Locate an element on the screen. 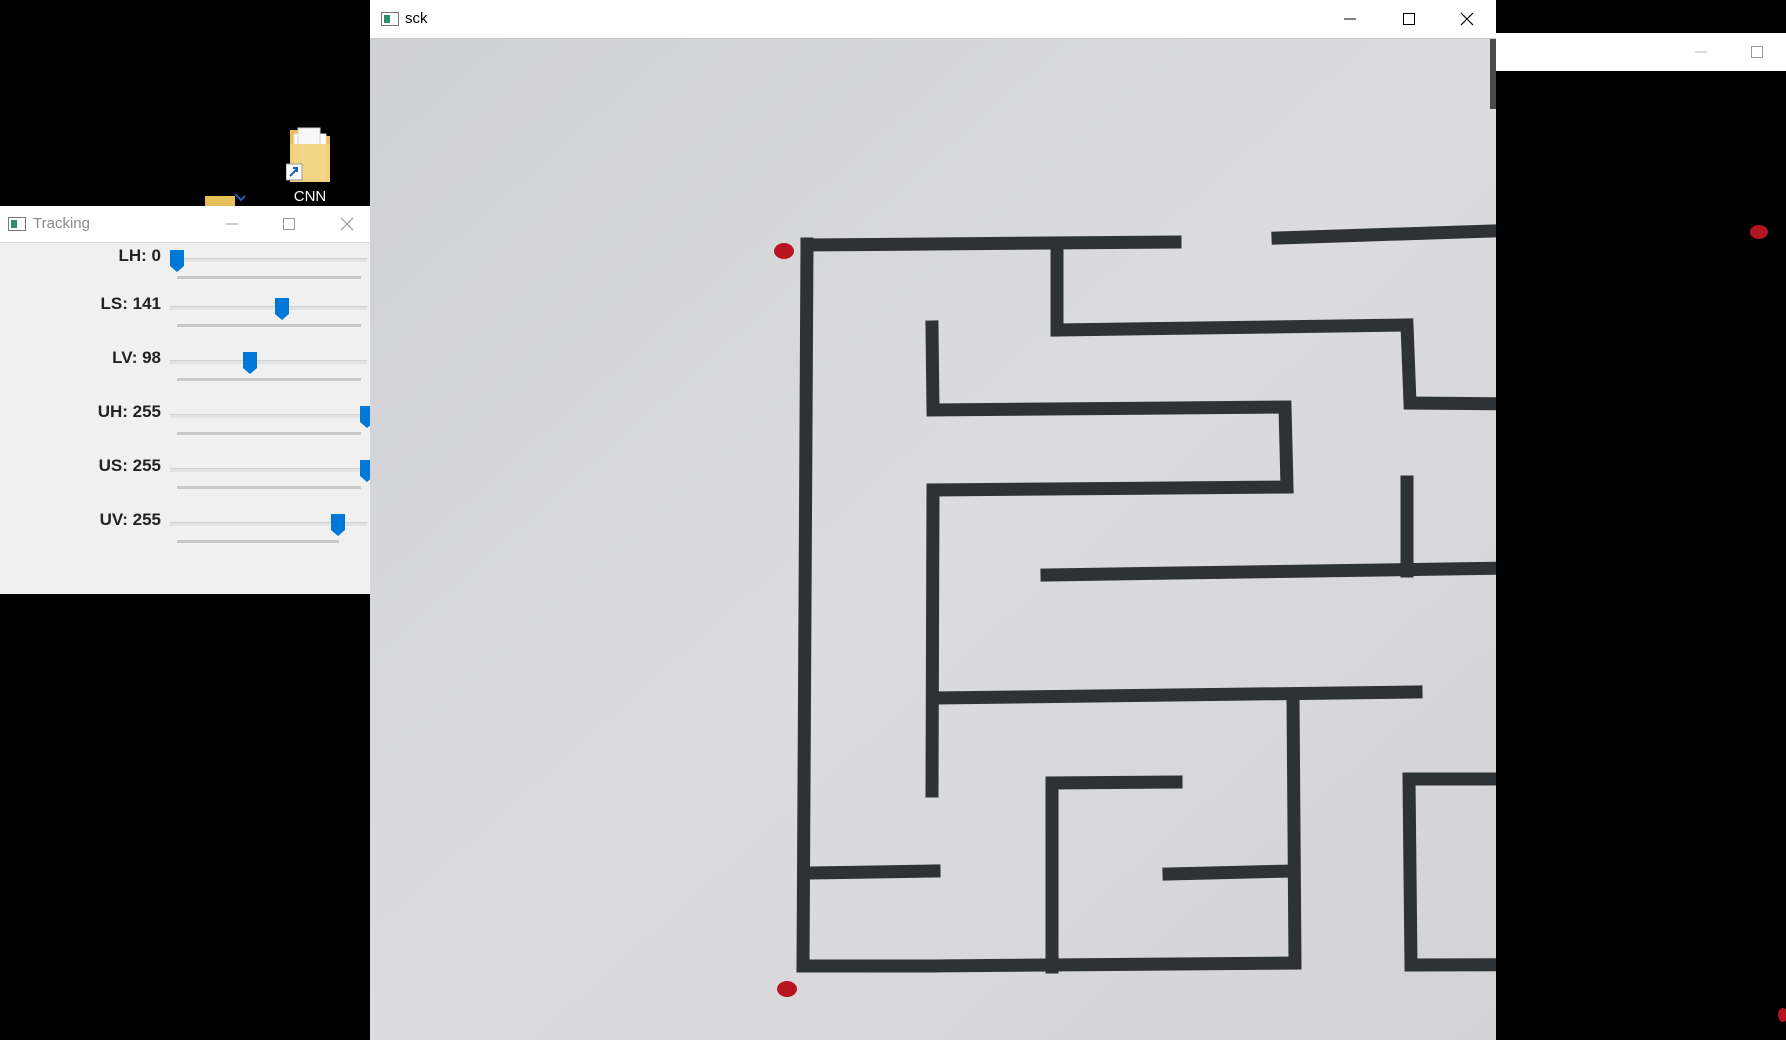 This screenshot has width=1786, height=1040. slider-row-uv: UV: 255 is located at coordinates (185, 535).